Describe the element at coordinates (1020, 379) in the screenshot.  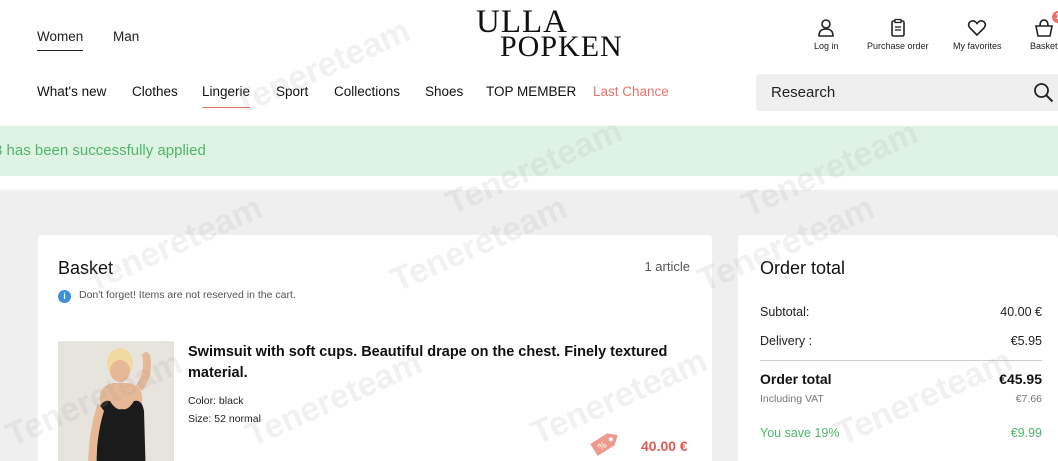
I see `order-total-value: €45.95` at that location.